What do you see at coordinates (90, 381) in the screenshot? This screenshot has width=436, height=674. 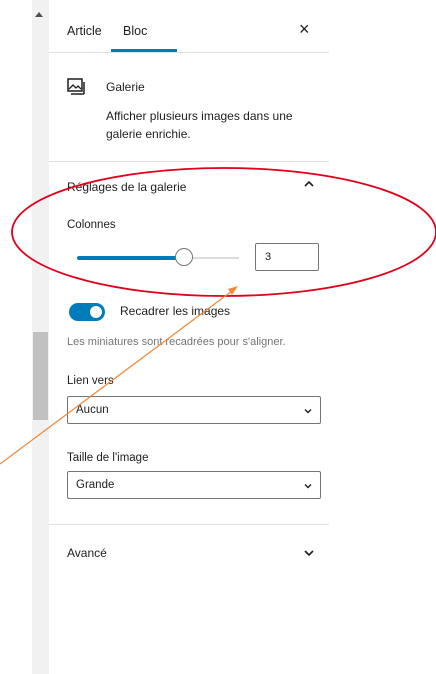 I see `link-to-label: Lien vers` at bounding box center [90, 381].